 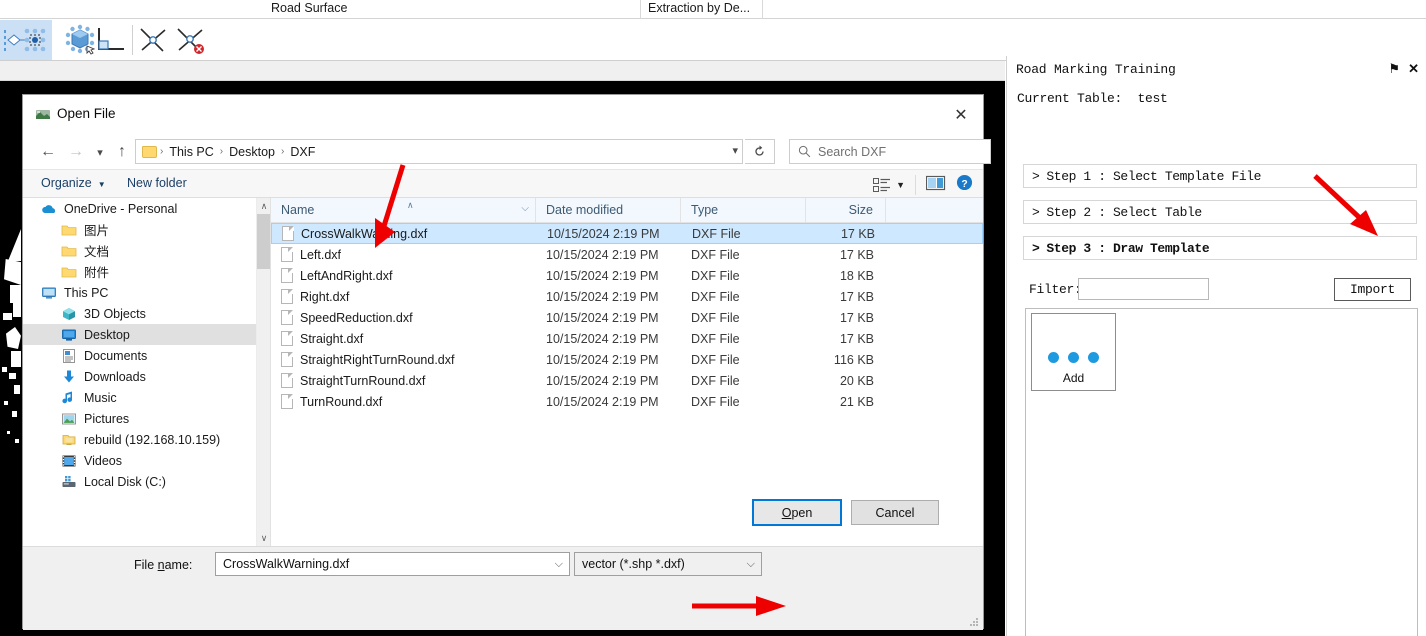 What do you see at coordinates (146, 376) in the screenshot?
I see `tree-item-downloads: Downloads` at bounding box center [146, 376].